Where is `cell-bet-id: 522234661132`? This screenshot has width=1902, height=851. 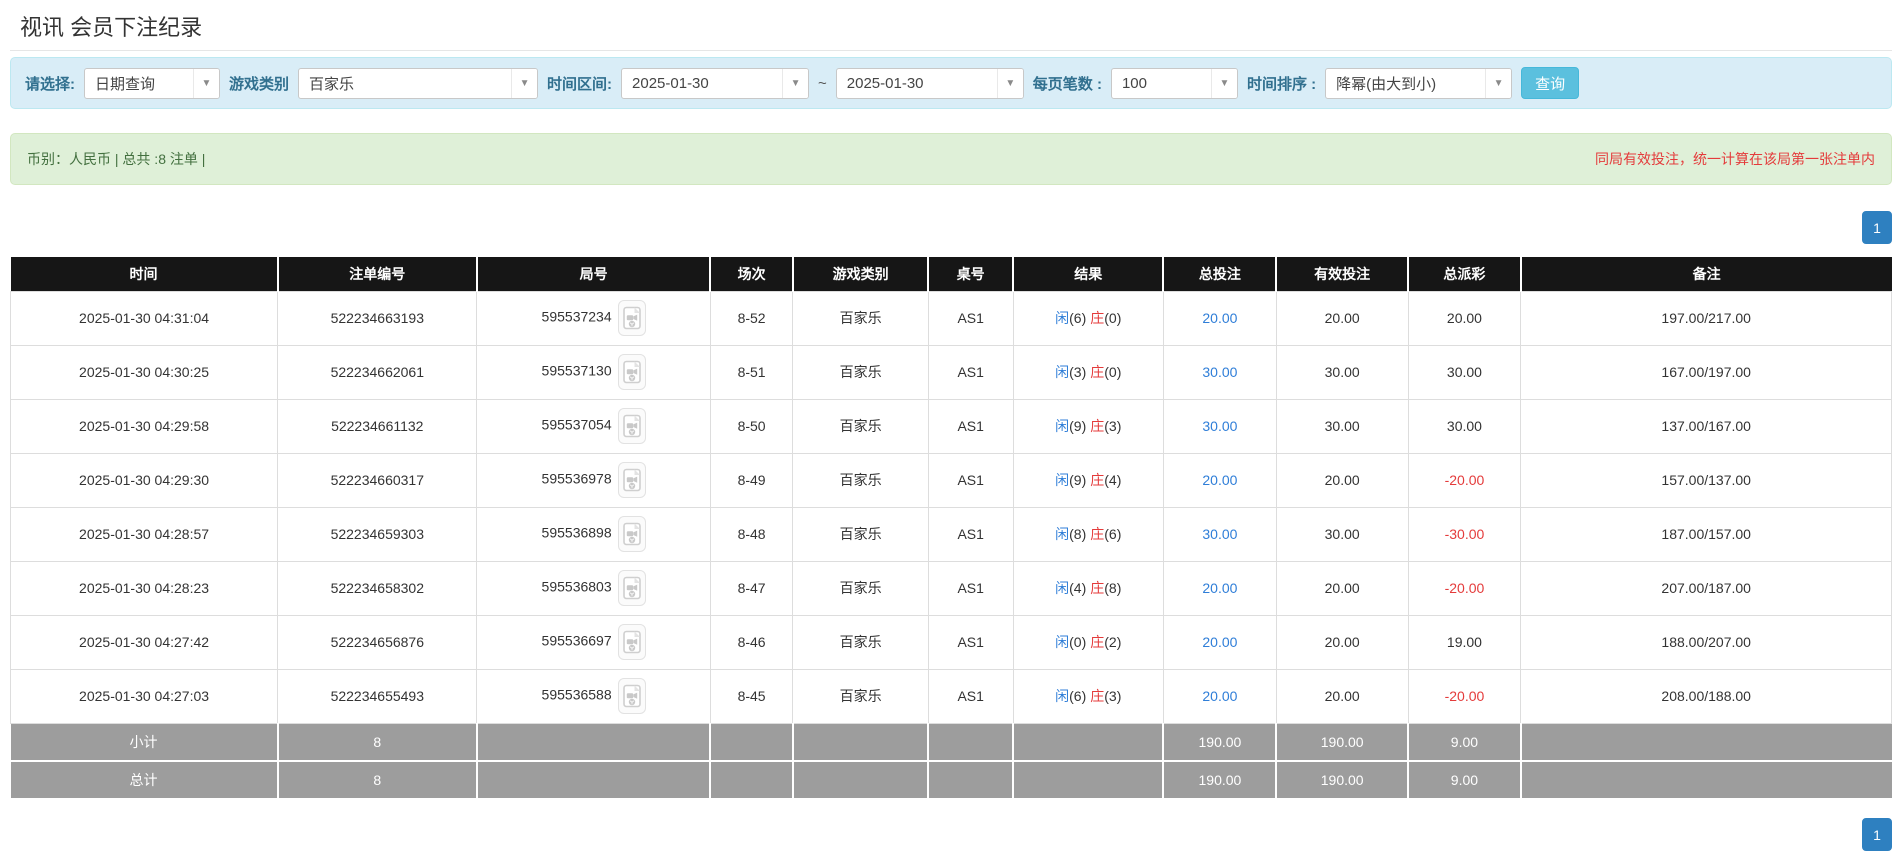 cell-bet-id: 522234661132 is located at coordinates (377, 426).